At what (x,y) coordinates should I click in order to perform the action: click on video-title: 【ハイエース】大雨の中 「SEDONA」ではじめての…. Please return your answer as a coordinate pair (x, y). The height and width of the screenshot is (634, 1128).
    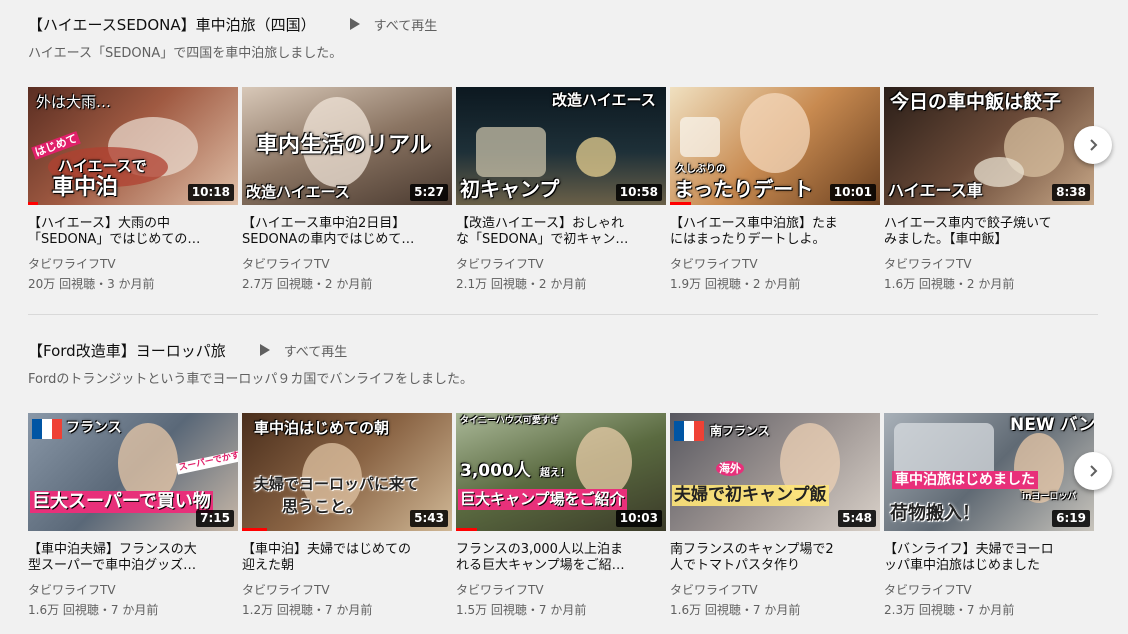
    Looking at the image, I should click on (133, 232).